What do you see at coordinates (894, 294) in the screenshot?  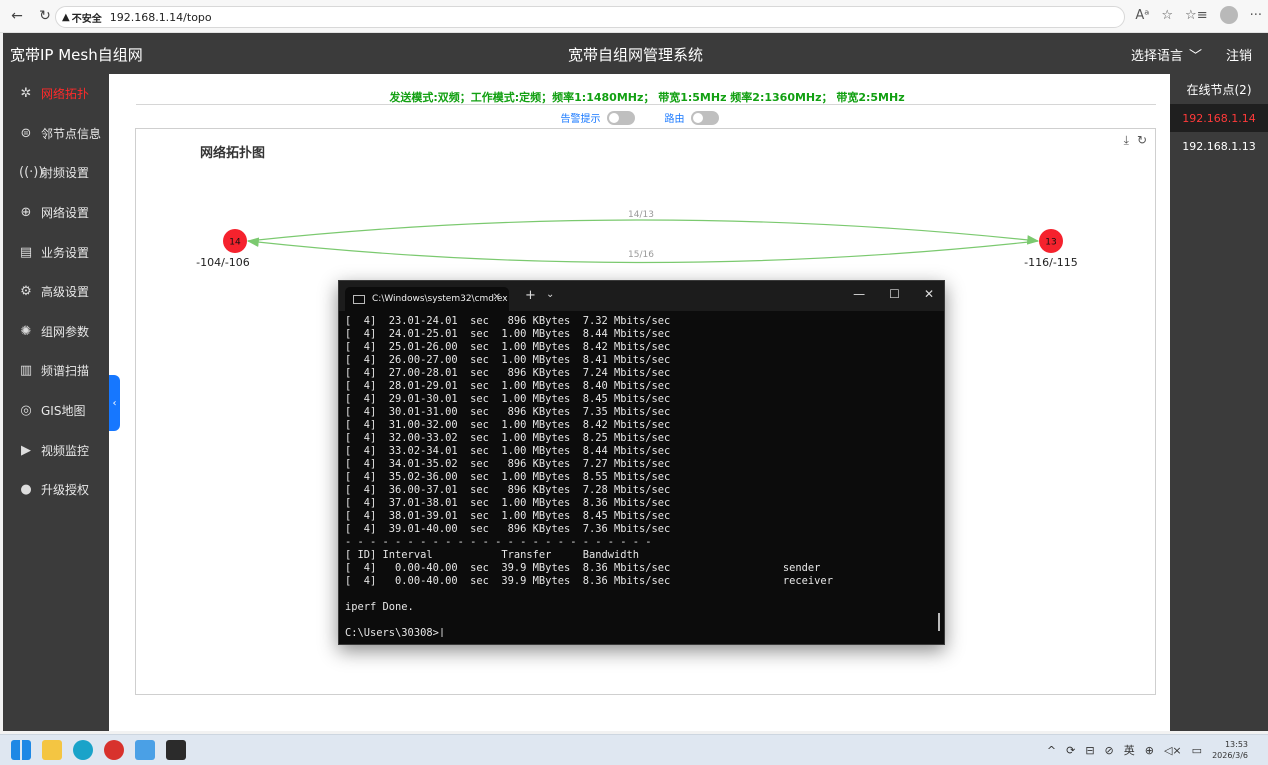 I see `maximize-icon: ☐` at bounding box center [894, 294].